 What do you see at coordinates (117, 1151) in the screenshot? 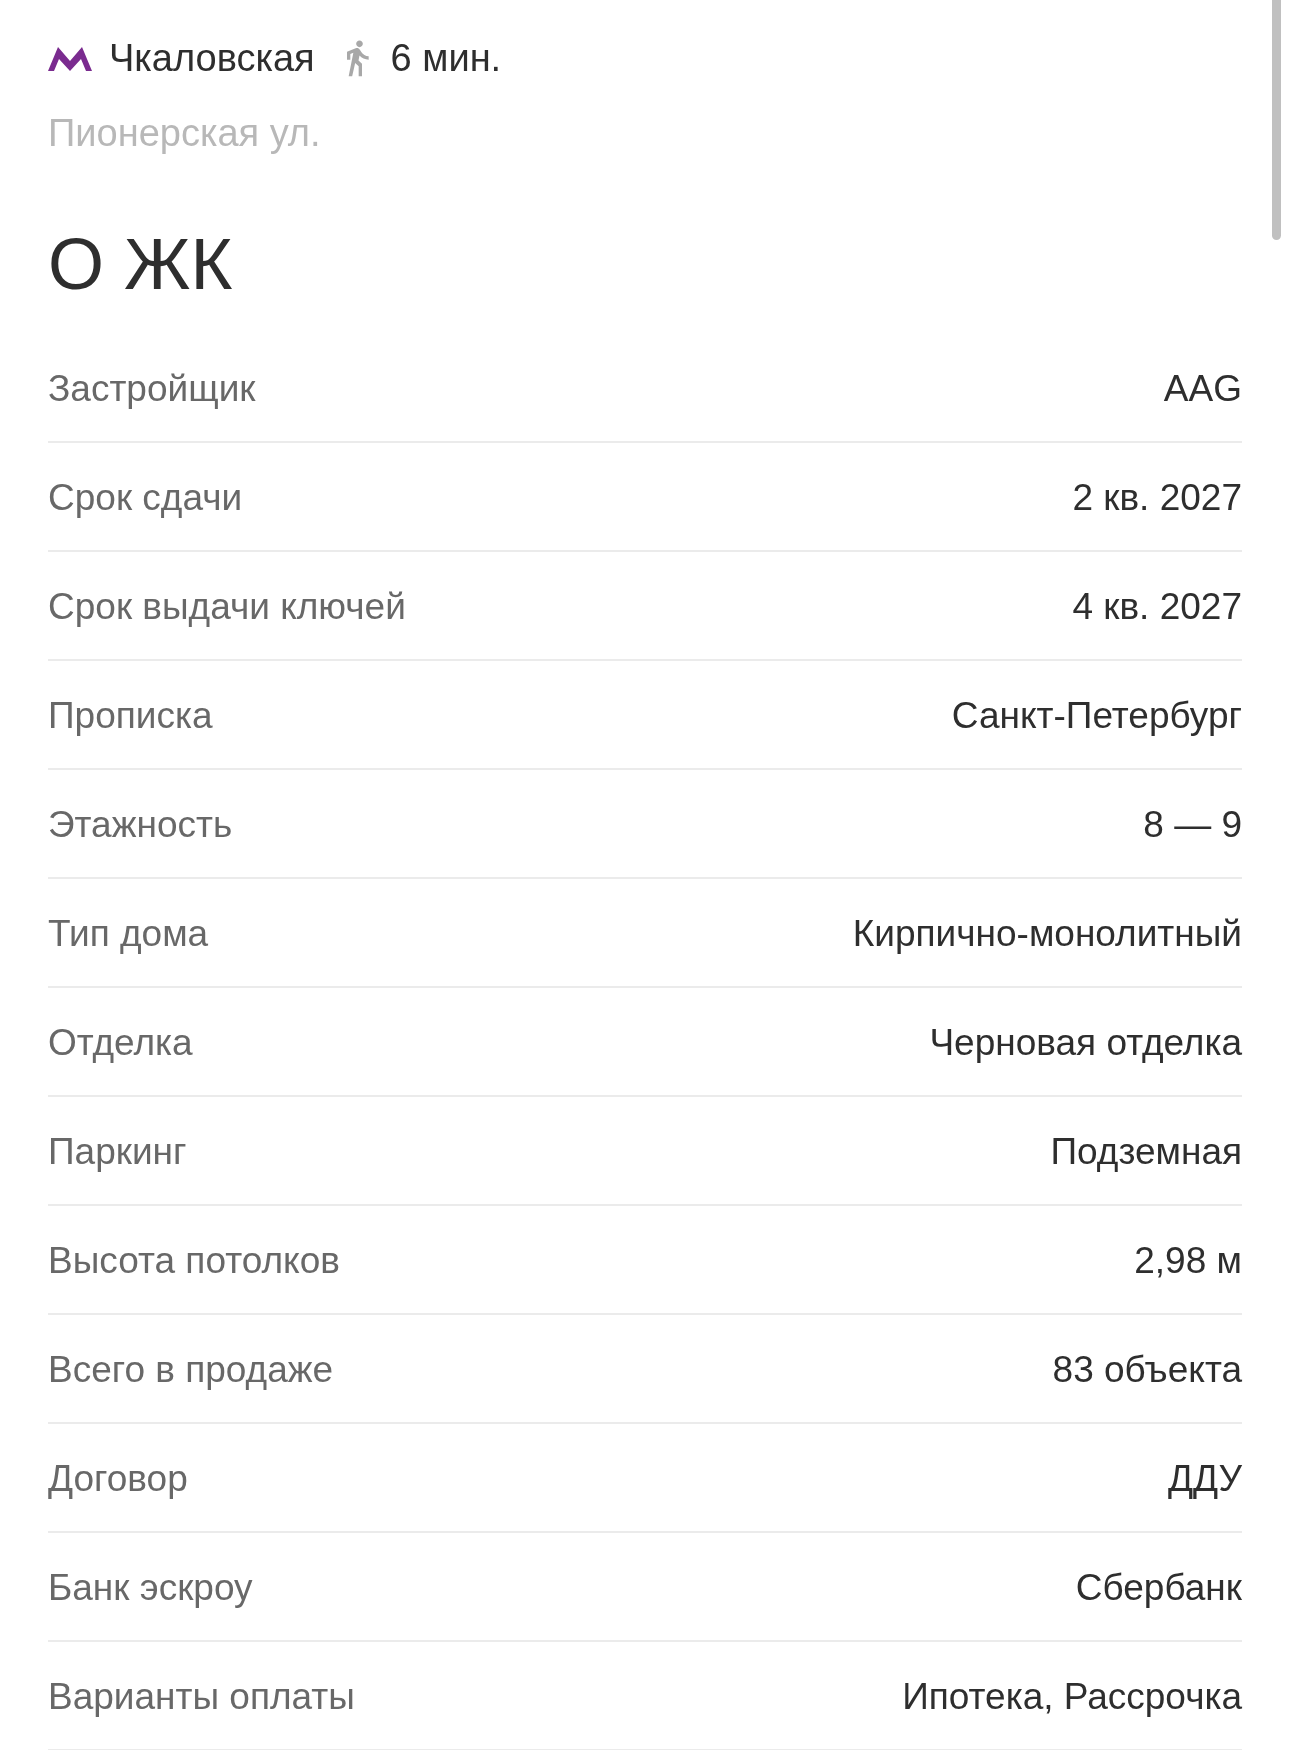
I see `detail-label: Паркинг` at bounding box center [117, 1151].